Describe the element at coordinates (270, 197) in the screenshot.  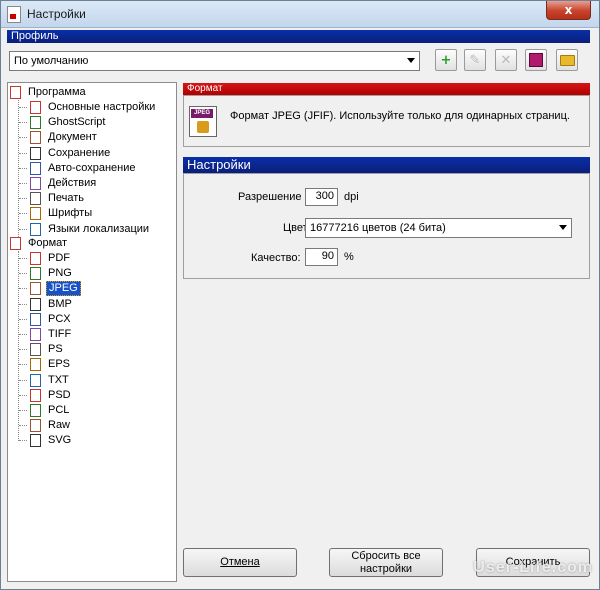
I see `resolution-label: Разрешение` at that location.